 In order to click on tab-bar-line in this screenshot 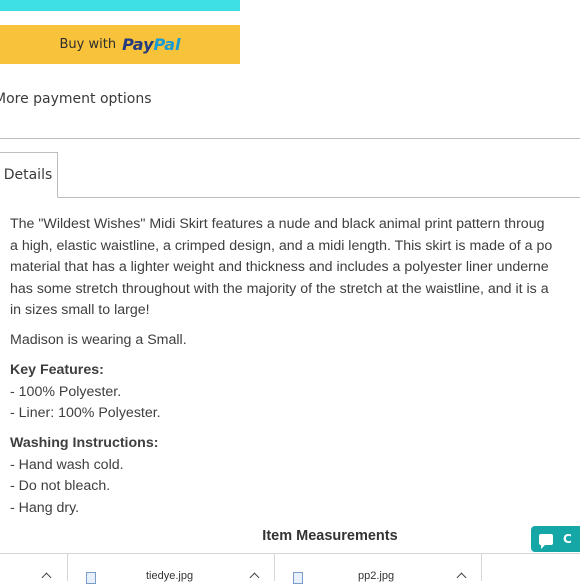, I will do `click(290, 197)`.